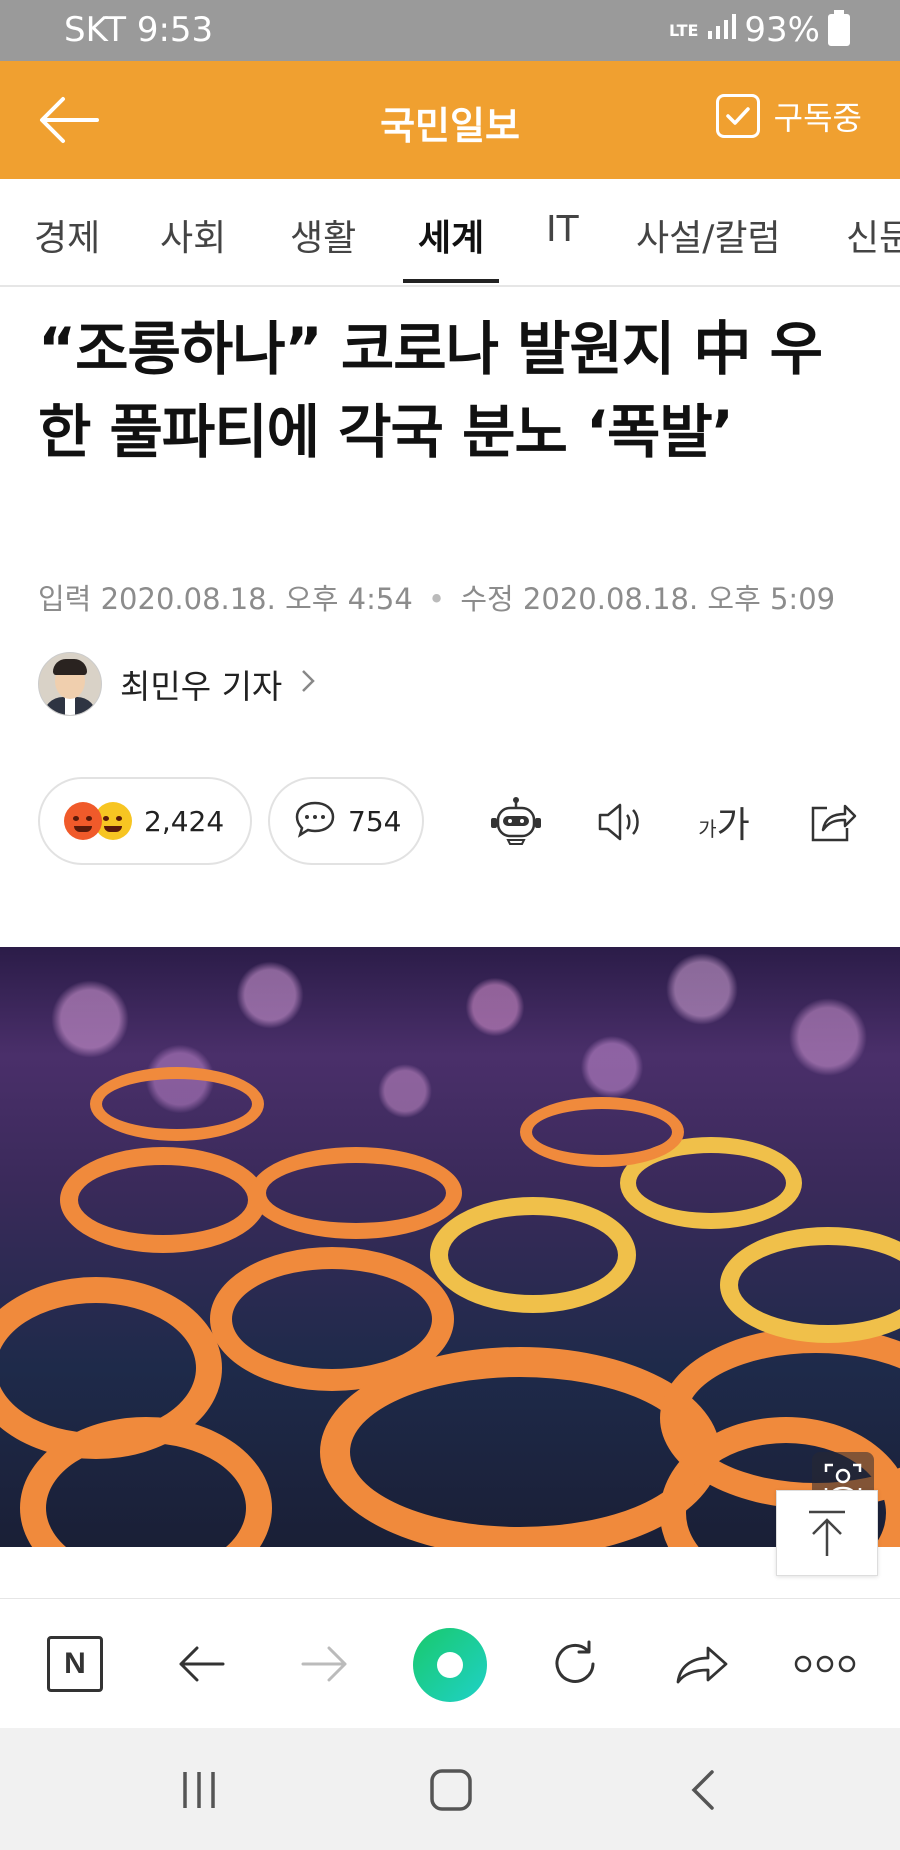 The image size is (900, 1850). I want to click on angry-emoji-icon, so click(83, 821).